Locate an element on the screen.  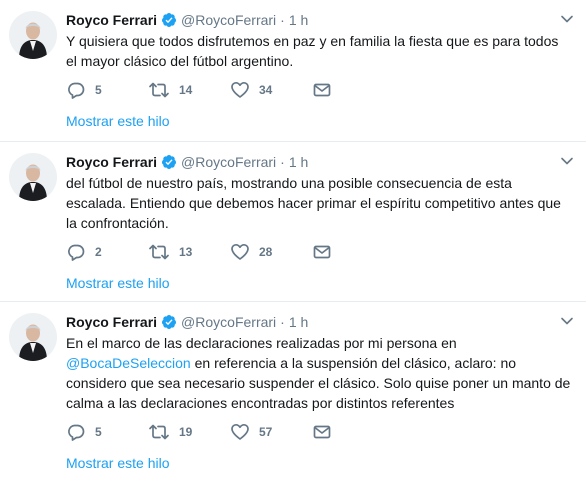
mention-link: @BocaDeSeleccion is located at coordinates (128, 363).